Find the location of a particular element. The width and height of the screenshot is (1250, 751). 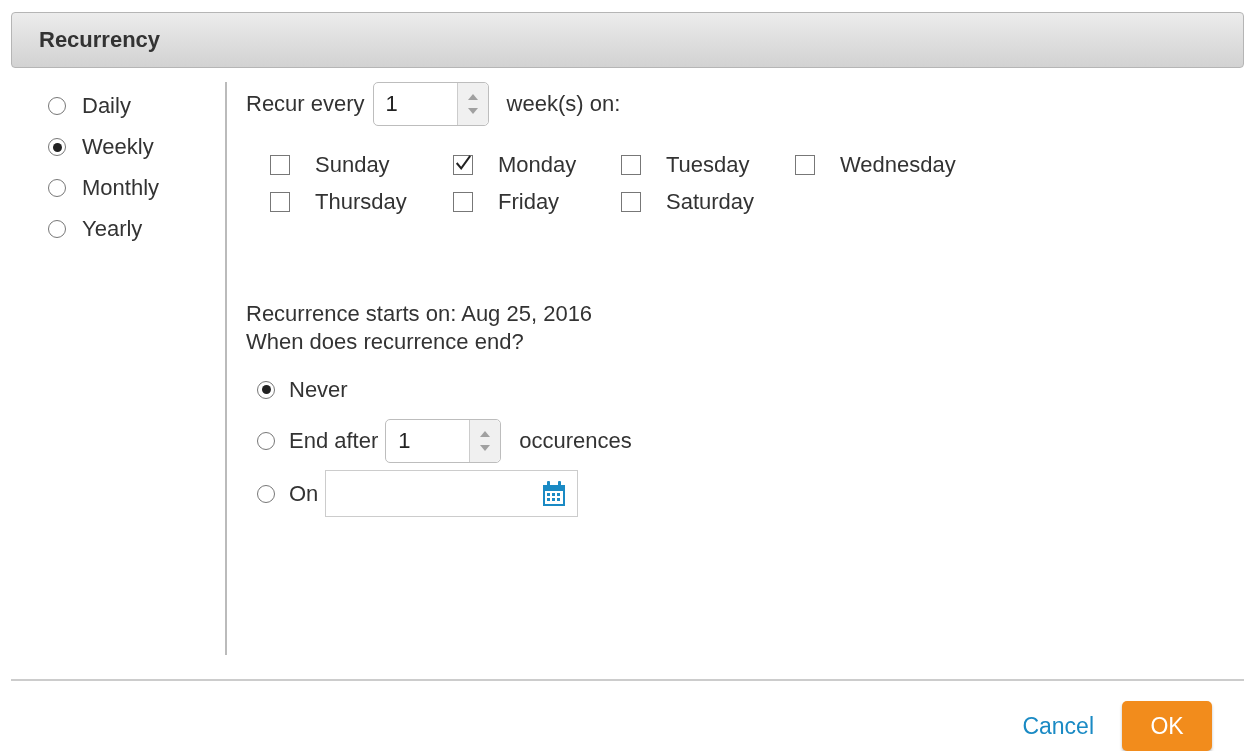

day-label: Friday is located at coordinates (529, 202).